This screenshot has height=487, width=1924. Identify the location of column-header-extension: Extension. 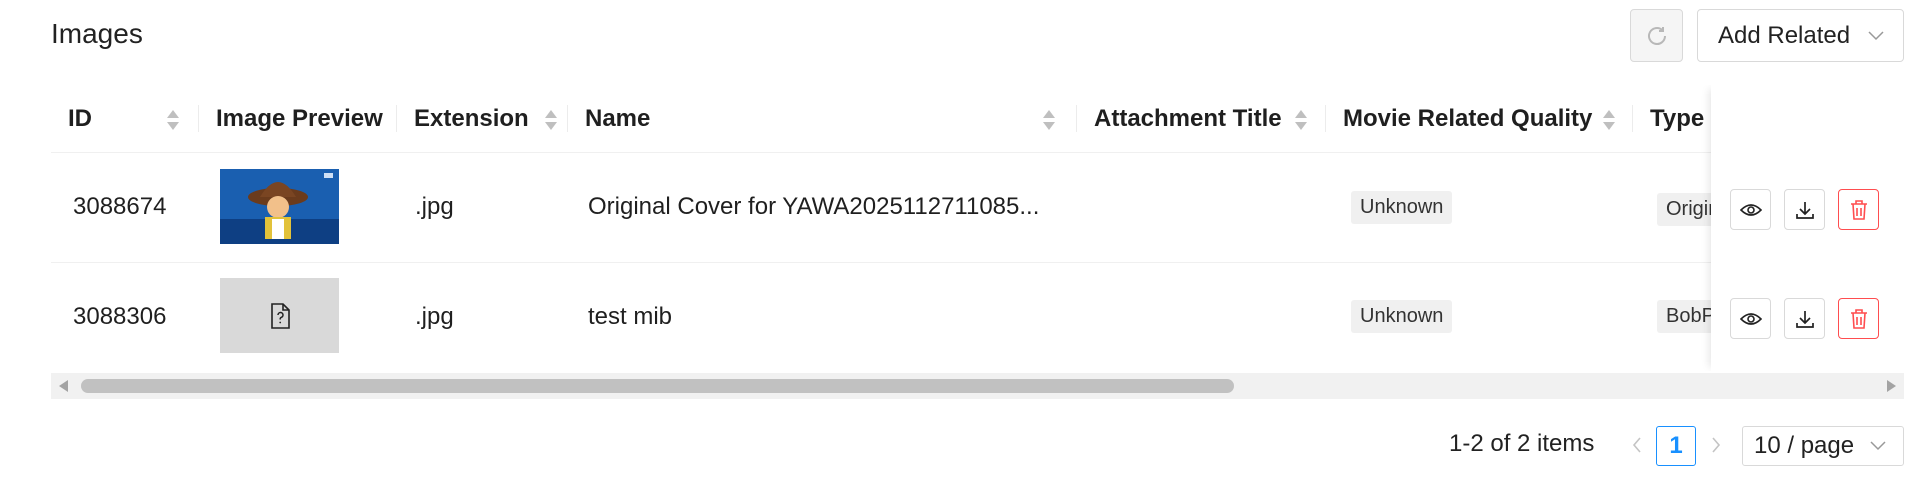
(482, 118).